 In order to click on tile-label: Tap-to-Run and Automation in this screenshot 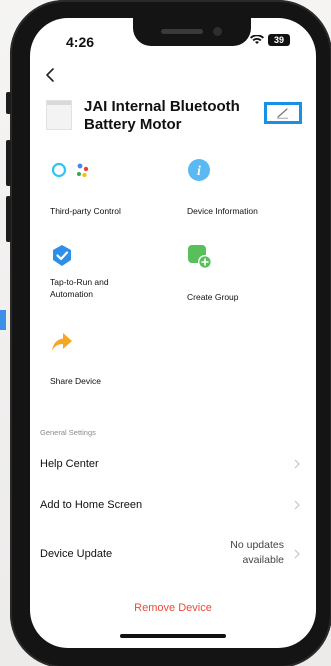, I will do `click(79, 288)`.